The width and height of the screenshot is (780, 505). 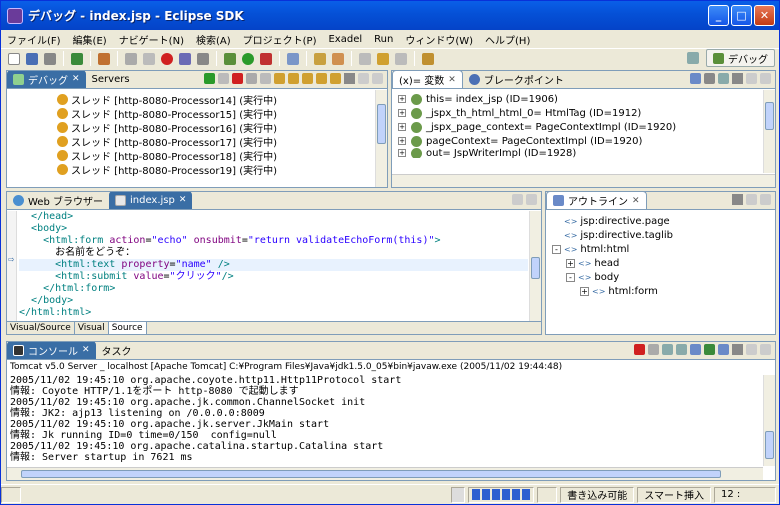 What do you see at coordinates (653, 349) in the screenshot?
I see `remove-launch-icon` at bounding box center [653, 349].